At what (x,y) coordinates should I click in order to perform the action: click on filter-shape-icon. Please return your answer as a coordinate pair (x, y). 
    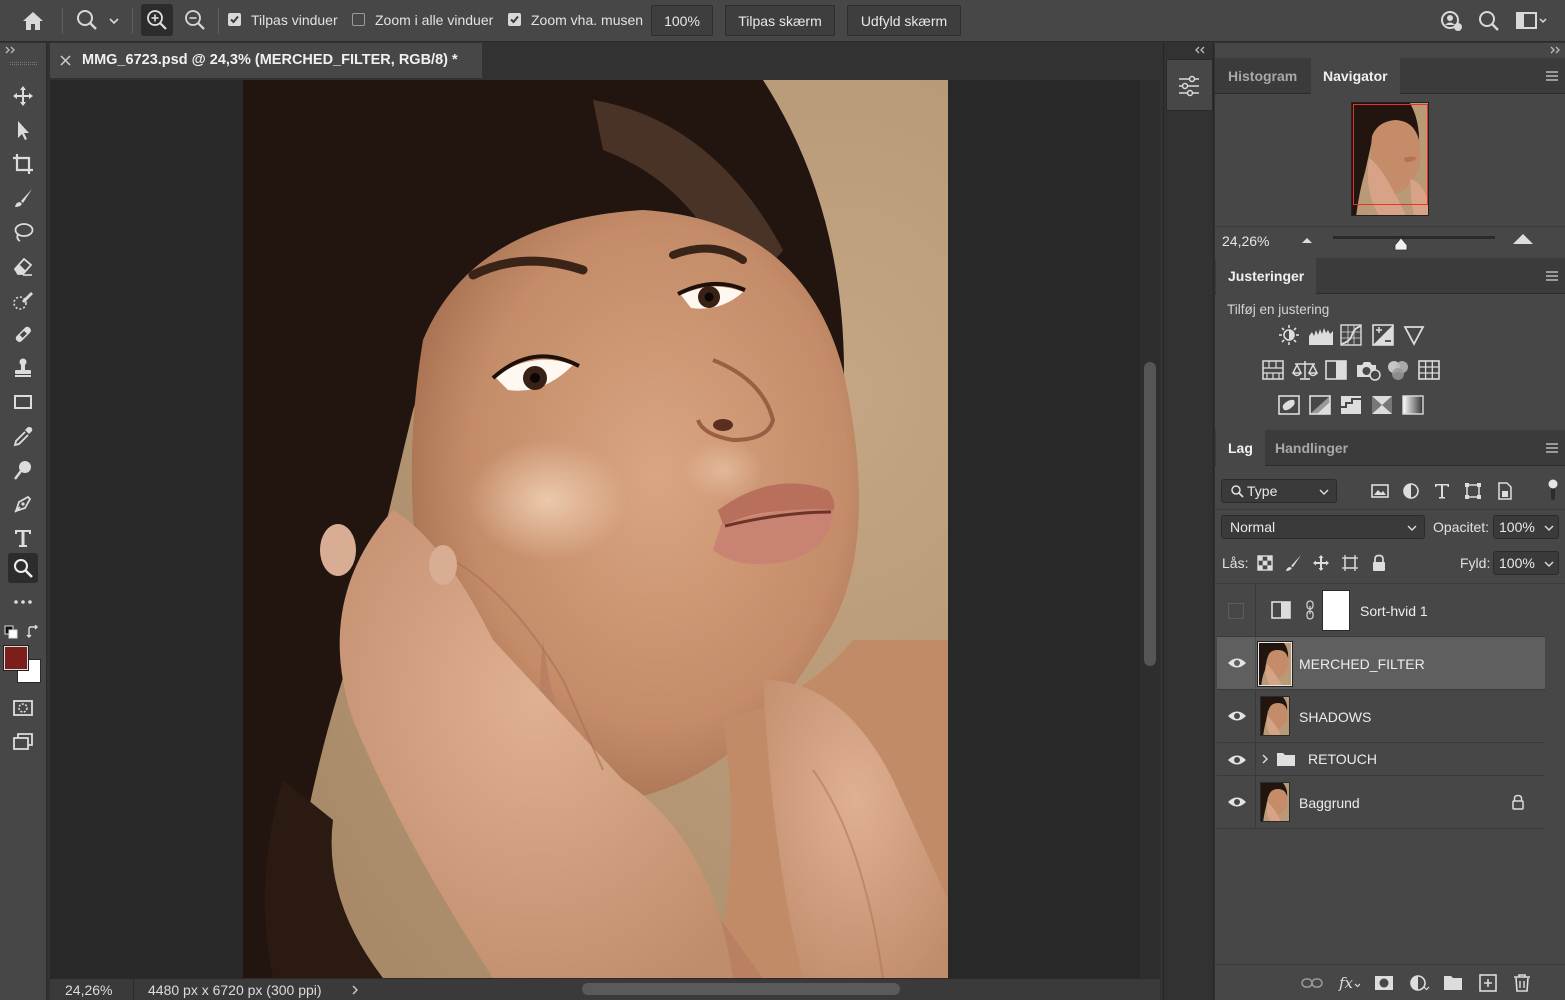
    Looking at the image, I should click on (1473, 491).